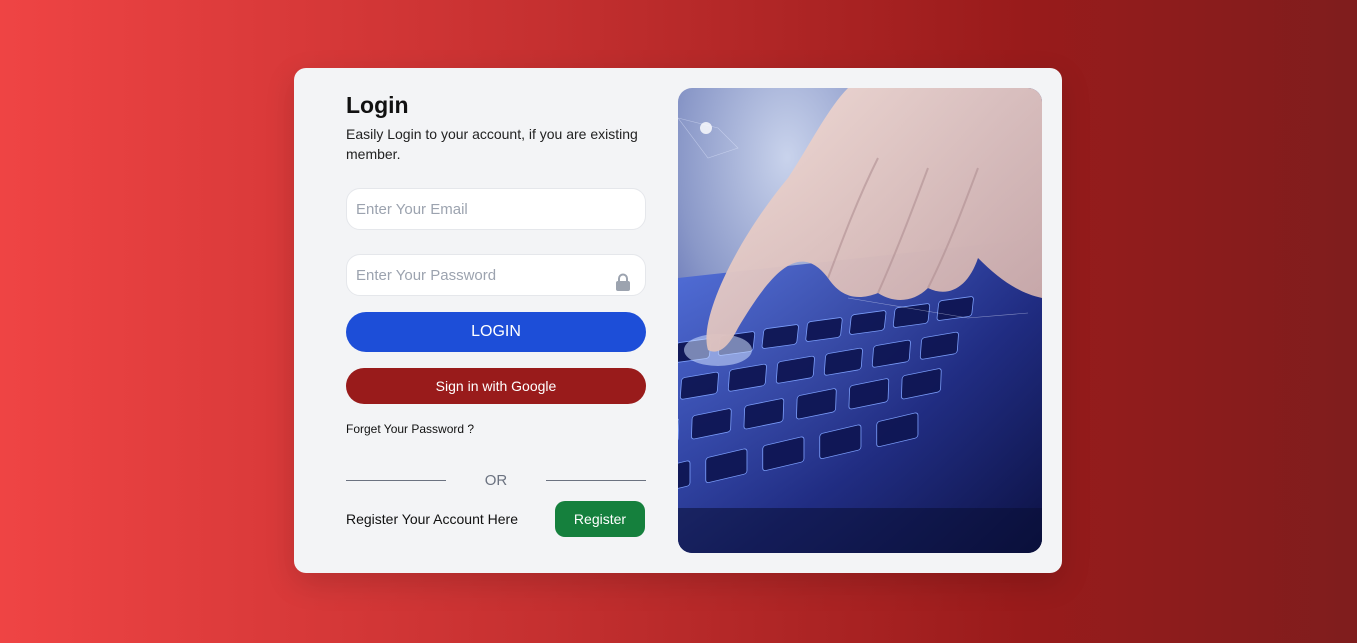 The height and width of the screenshot is (643, 1357). Describe the element at coordinates (496, 386) in the screenshot. I see `google-signin-button: Sign in with Google` at that location.